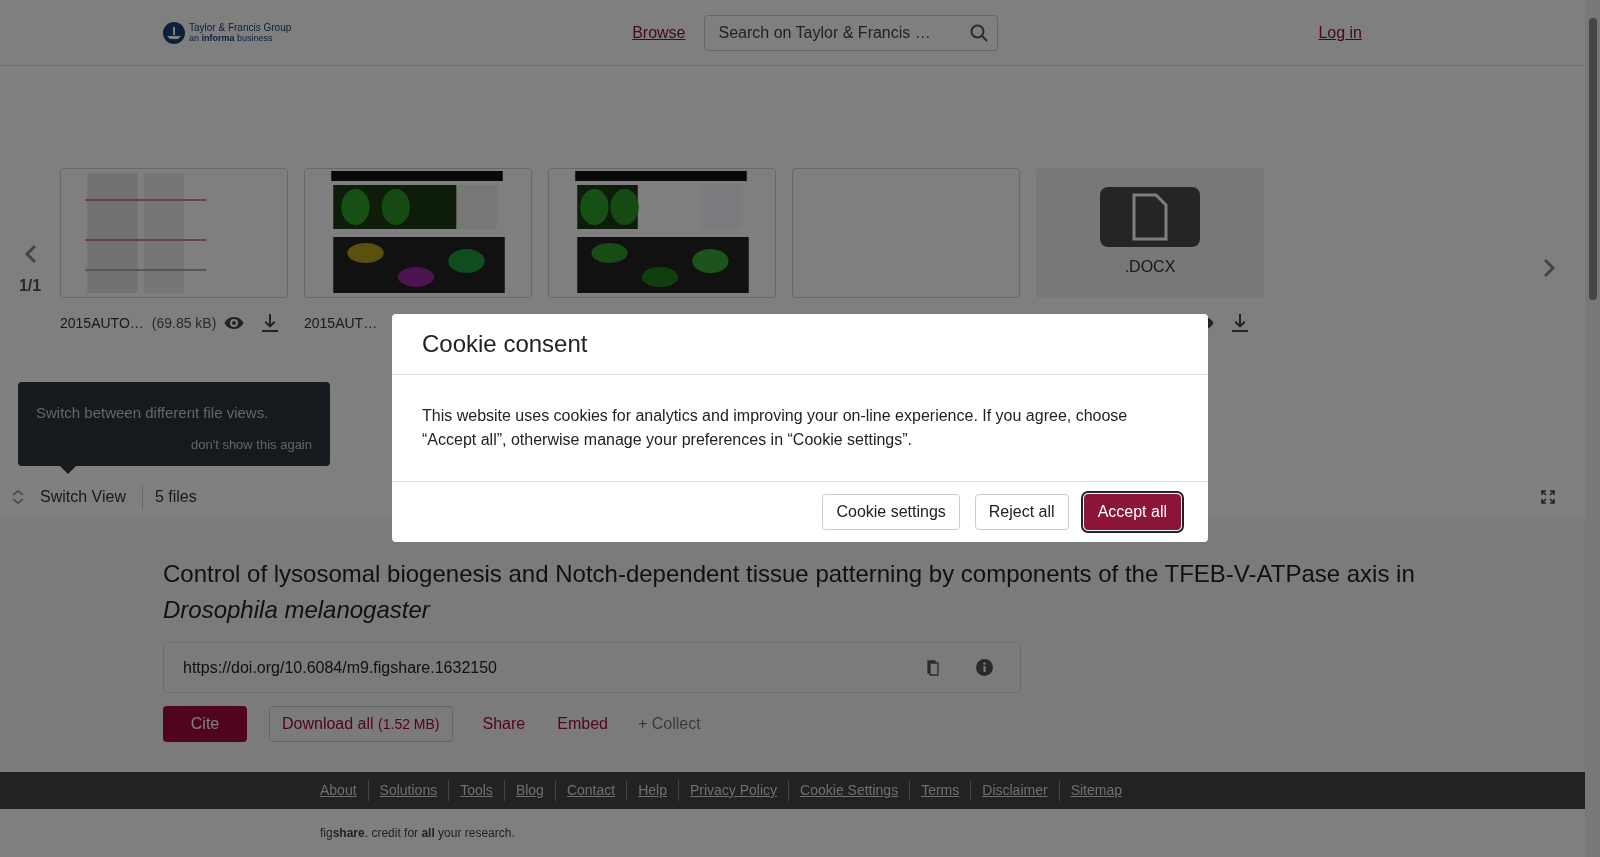 The image size is (1600, 857). I want to click on footer-link: About, so click(344, 790).